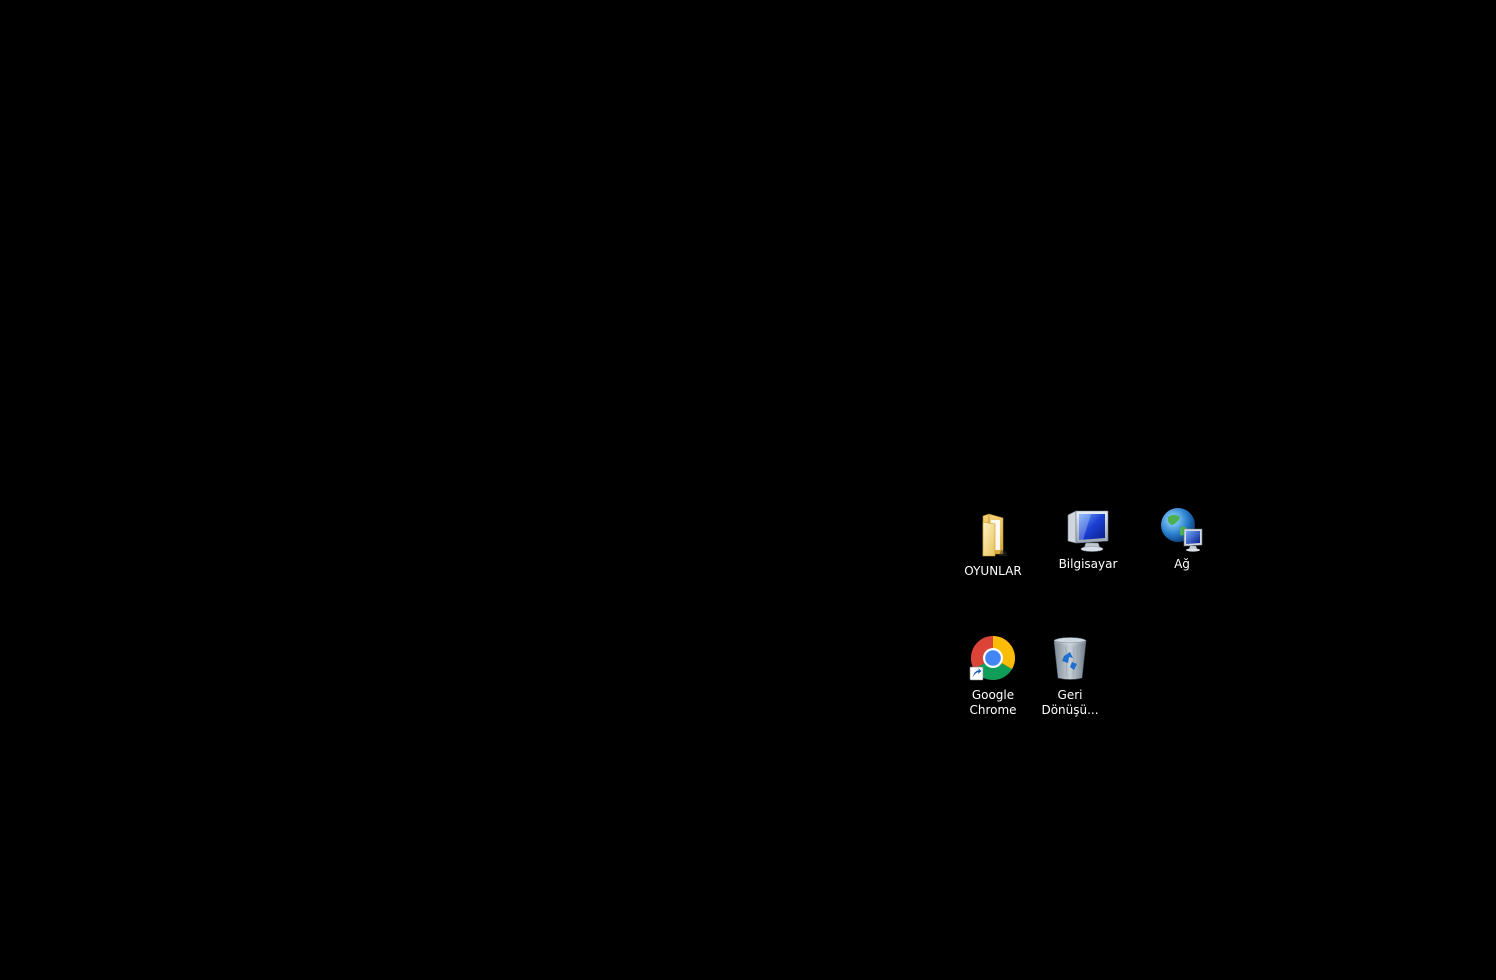  Describe the element at coordinates (1182, 564) in the screenshot. I see `icon-label: Ağ` at that location.